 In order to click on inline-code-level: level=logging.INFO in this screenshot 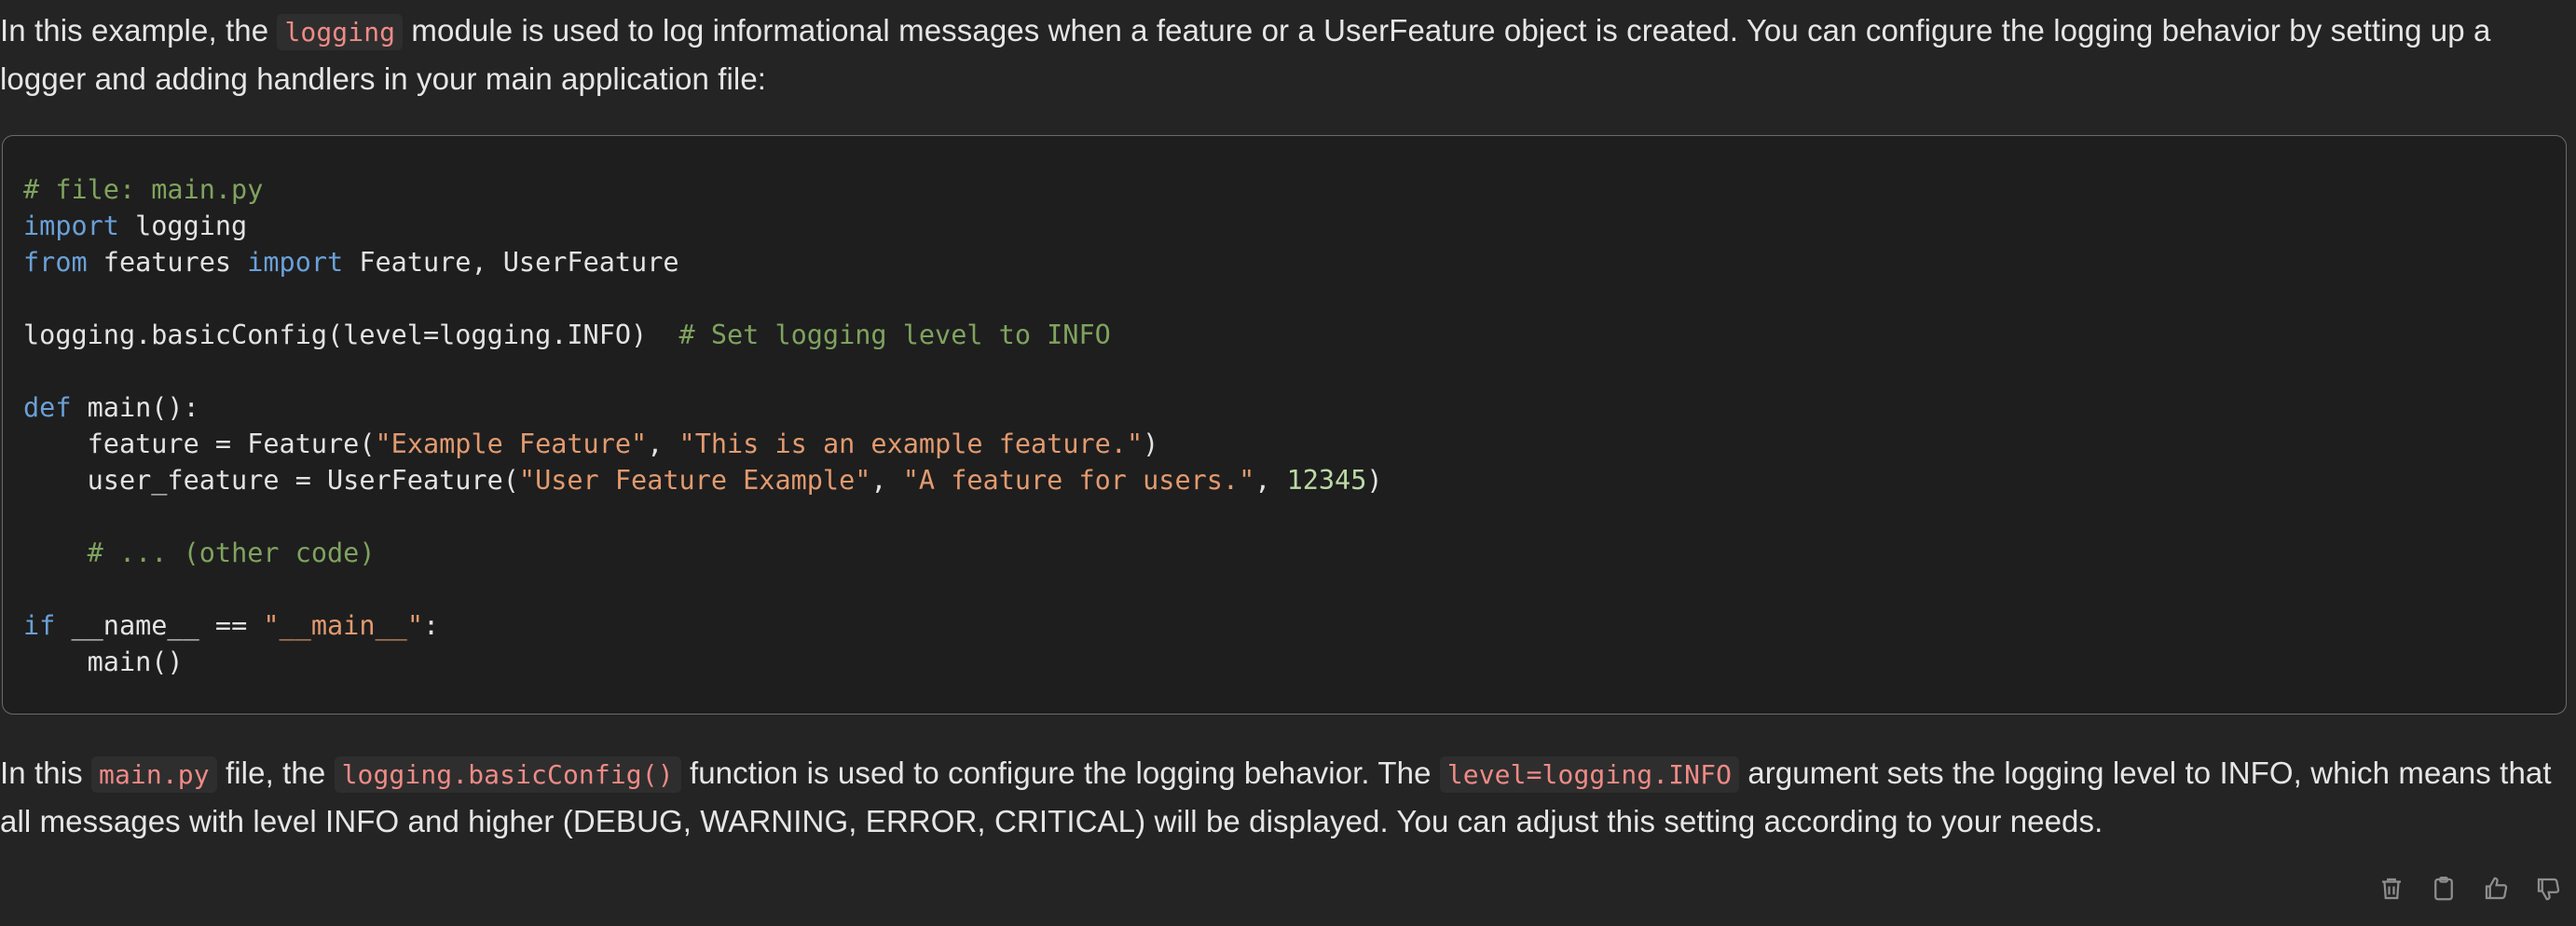, I will do `click(1589, 774)`.